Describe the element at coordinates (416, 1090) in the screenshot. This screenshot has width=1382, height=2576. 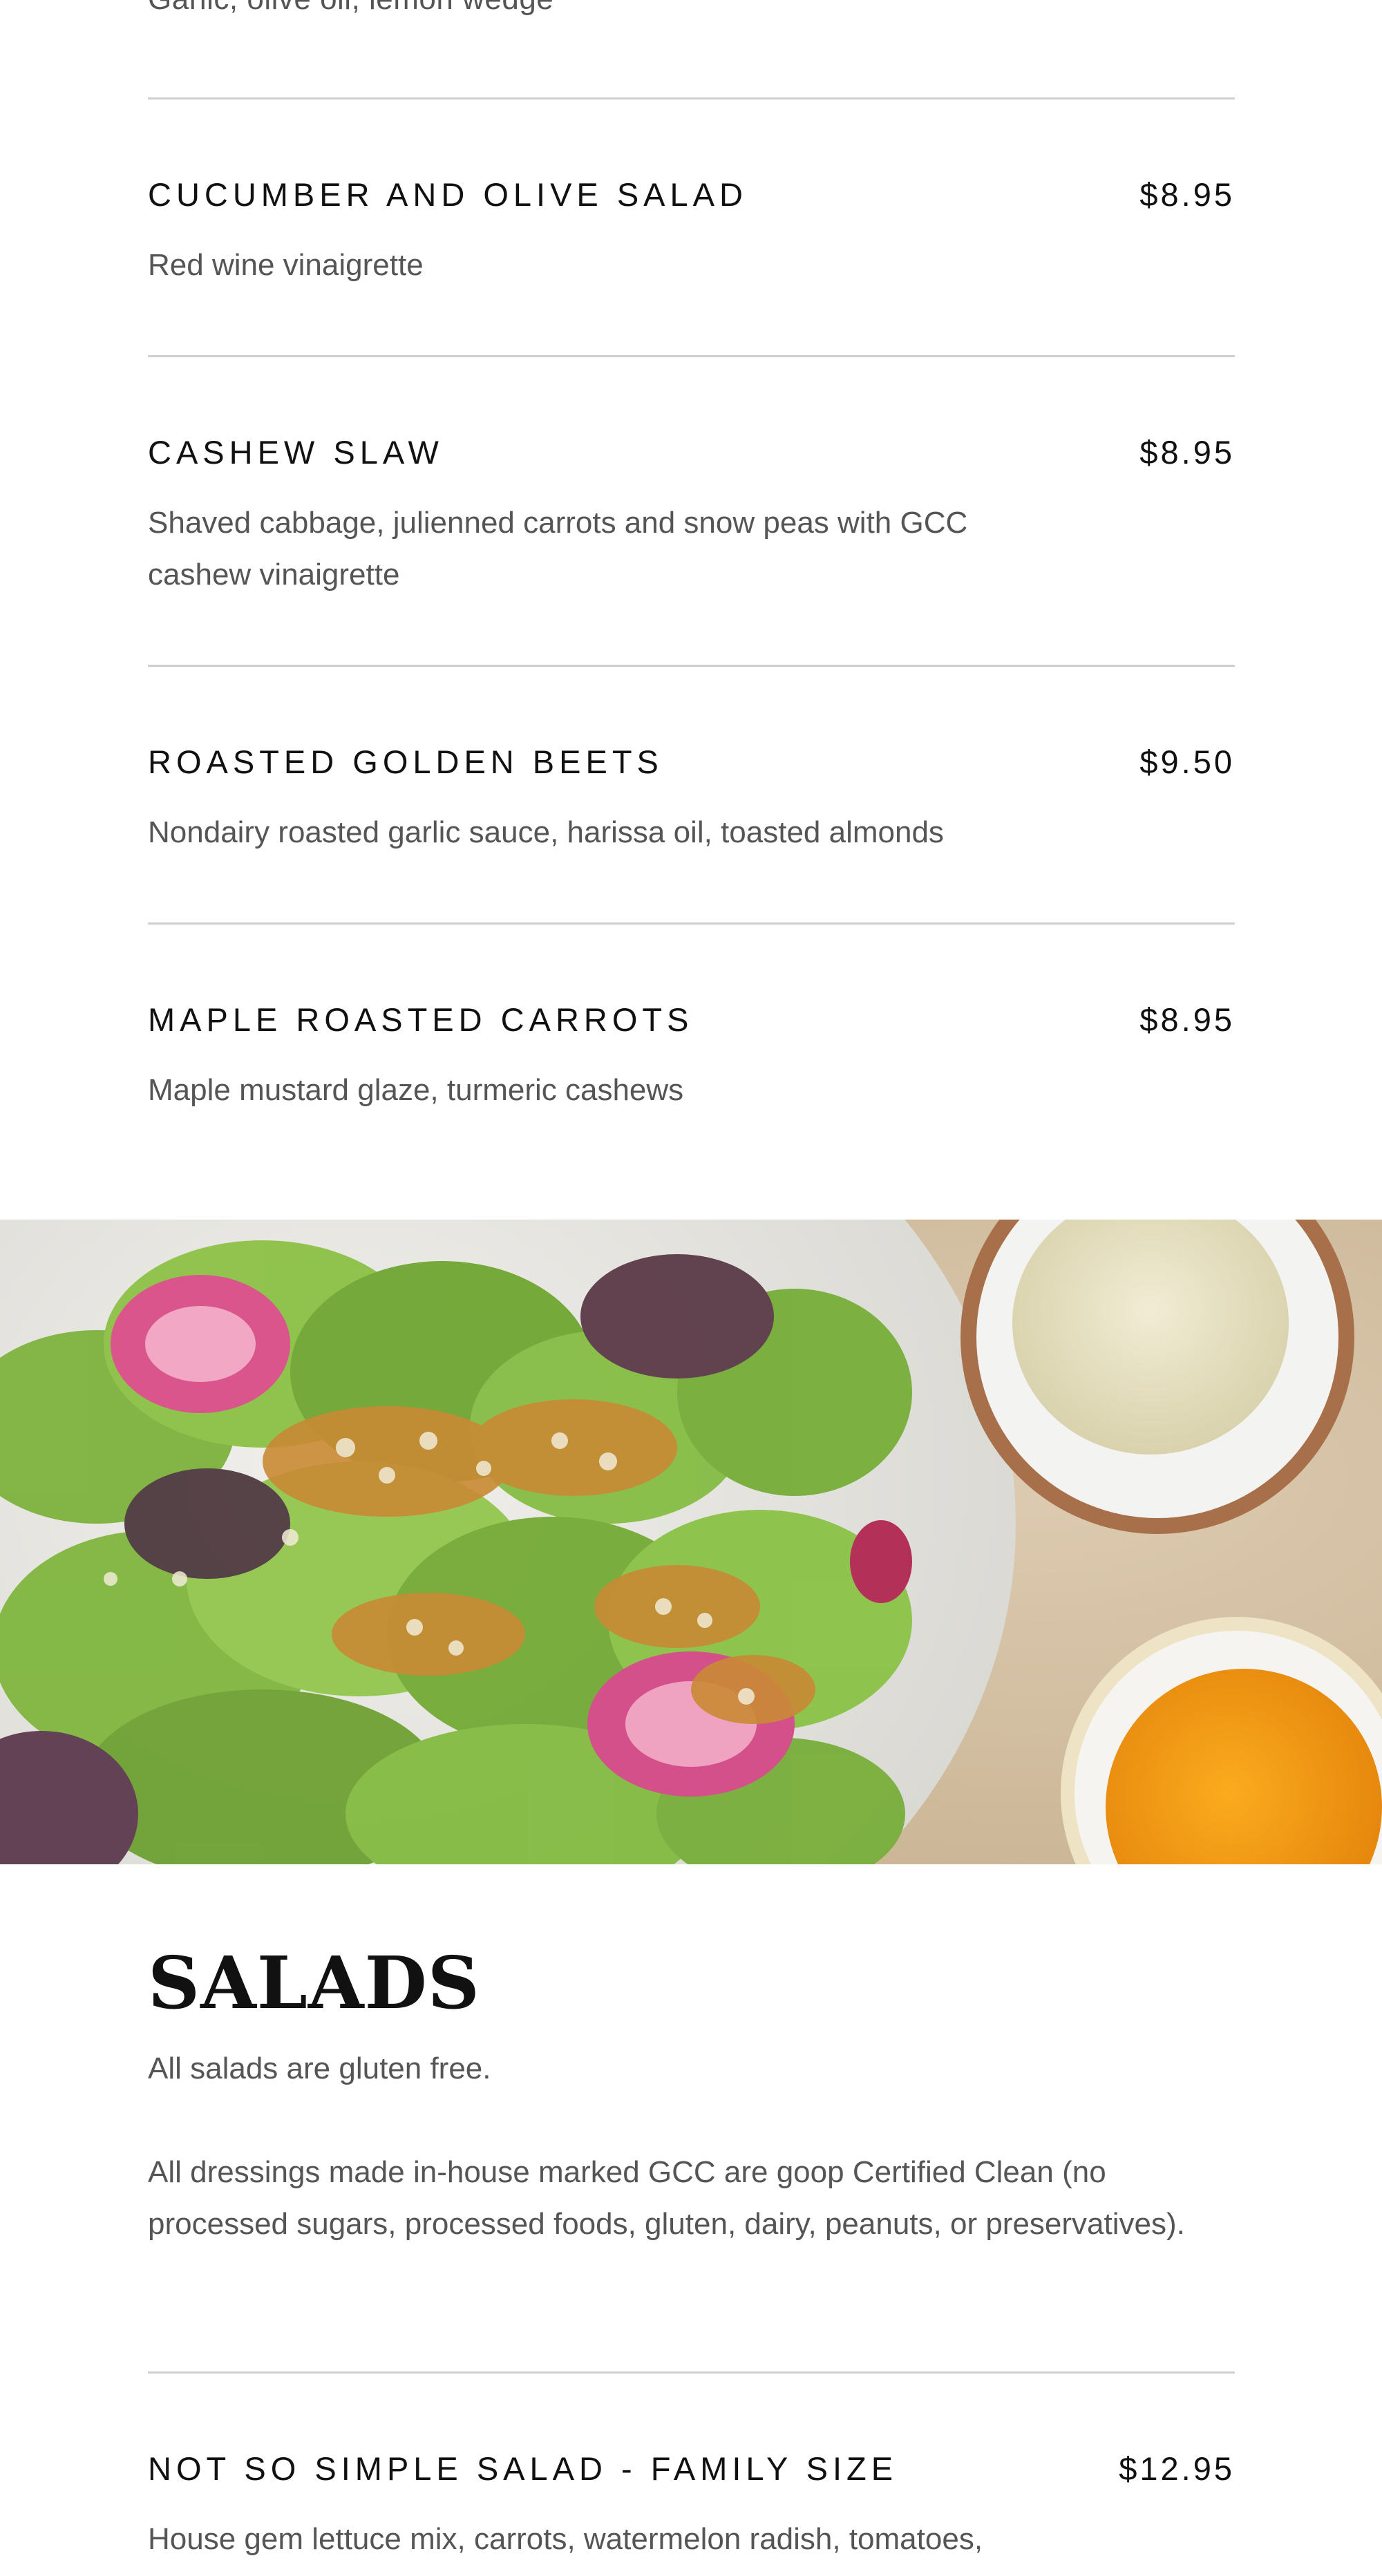
I see `item-description: Maple mustard glaze, turmeric cashews` at that location.